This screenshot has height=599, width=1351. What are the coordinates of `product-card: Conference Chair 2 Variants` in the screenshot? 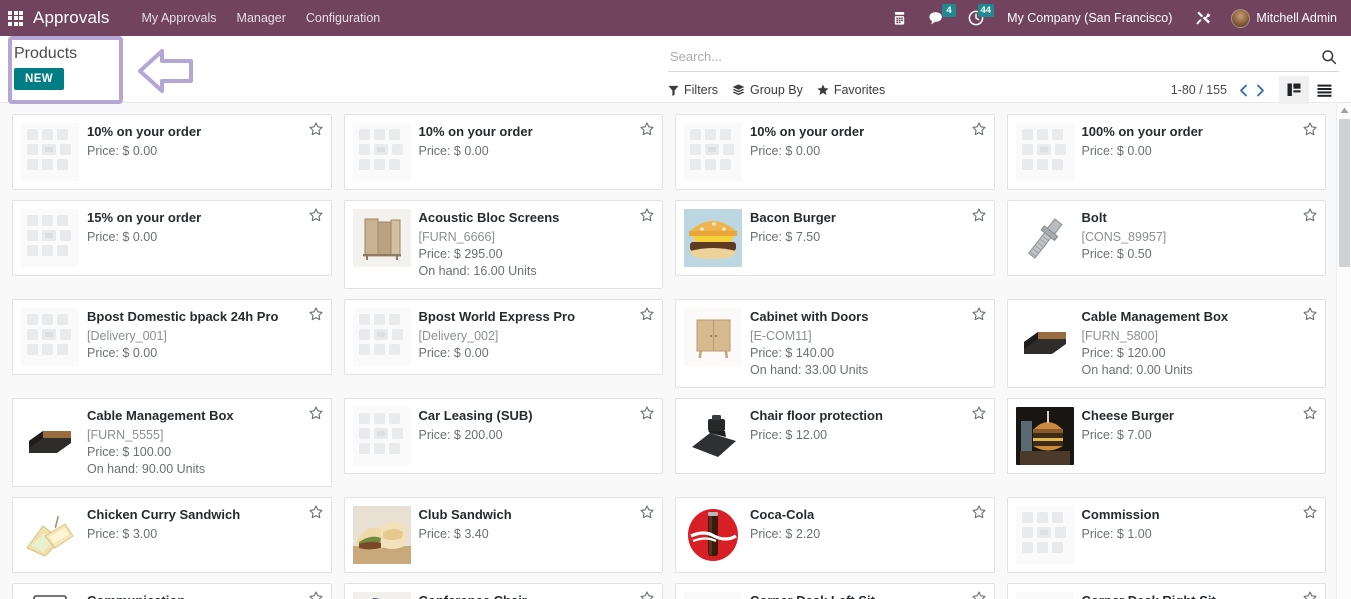 It's located at (503, 591).